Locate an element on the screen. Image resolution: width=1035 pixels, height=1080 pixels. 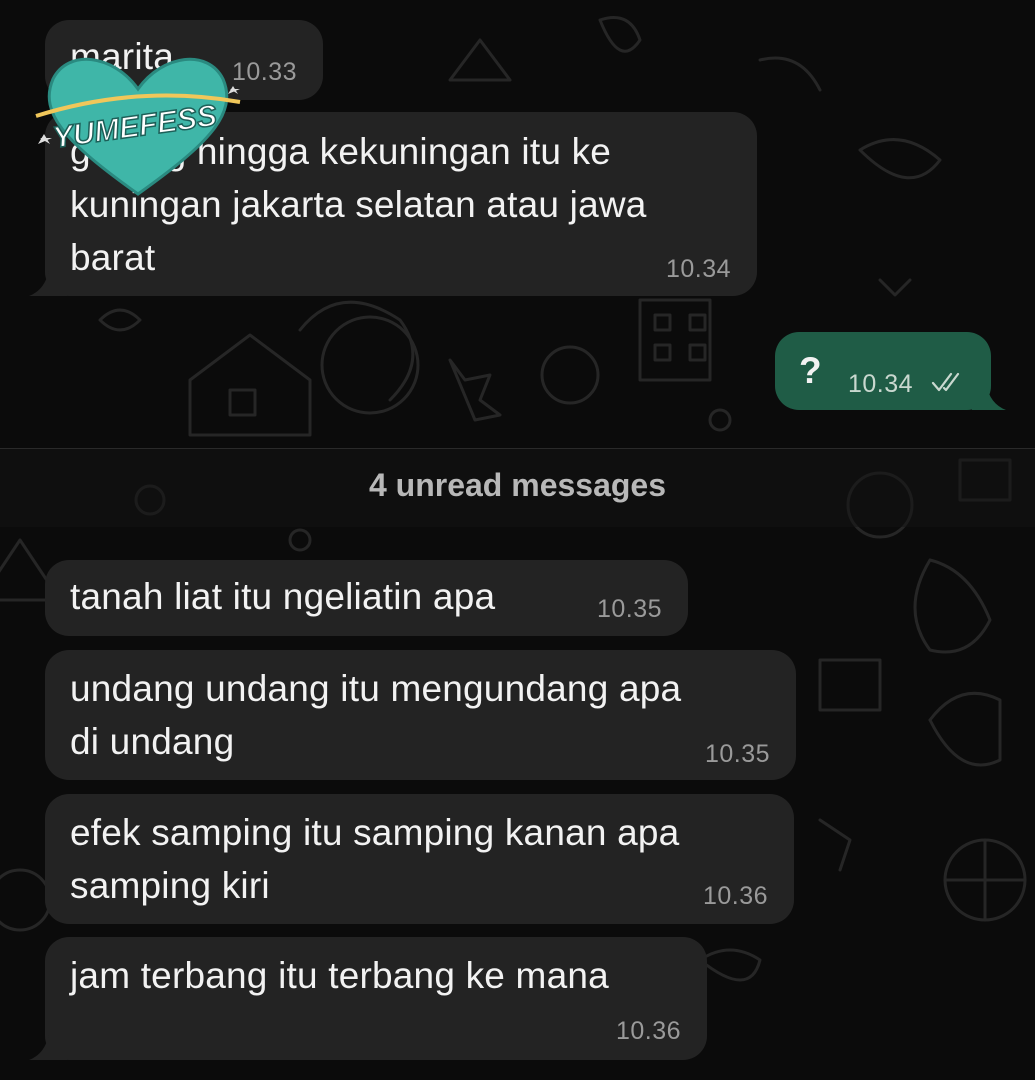
message-text-line: di undang is located at coordinates (152, 741).